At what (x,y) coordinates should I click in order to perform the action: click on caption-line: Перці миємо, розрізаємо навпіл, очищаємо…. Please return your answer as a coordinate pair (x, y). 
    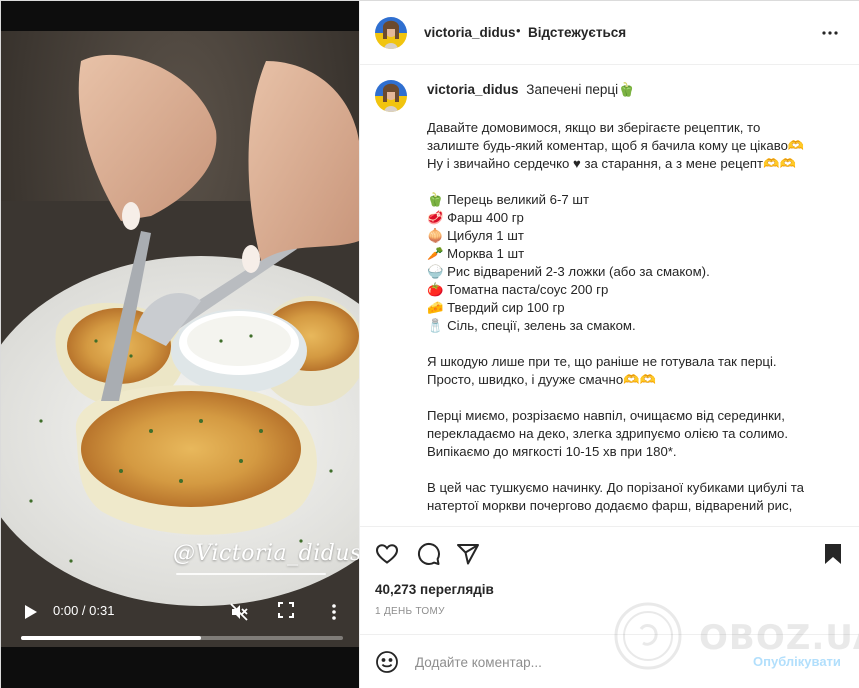
    Looking at the image, I should click on (606, 415).